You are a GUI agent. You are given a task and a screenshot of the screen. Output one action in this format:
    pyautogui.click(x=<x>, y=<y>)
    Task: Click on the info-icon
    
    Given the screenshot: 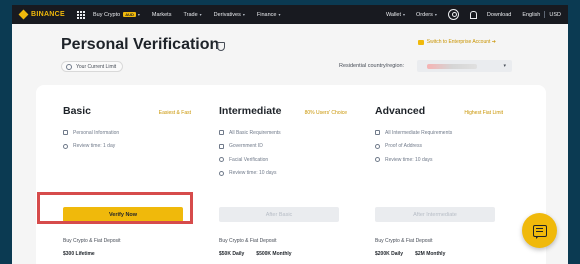 What is the action you would take?
    pyautogui.click(x=69, y=67)
    